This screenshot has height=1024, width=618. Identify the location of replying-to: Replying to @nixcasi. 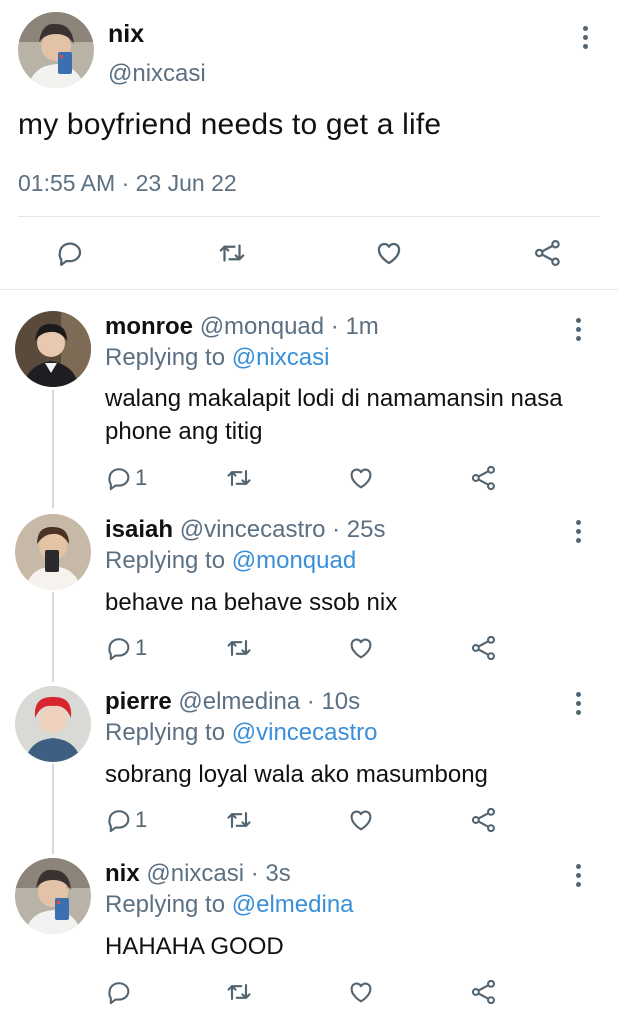
(217, 358).